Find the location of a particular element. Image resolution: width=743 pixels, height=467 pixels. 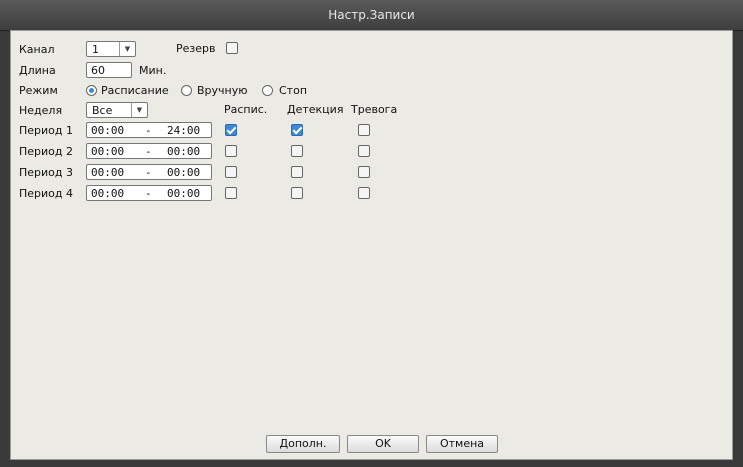

window-title: Настр.Записи is located at coordinates (371, 15).